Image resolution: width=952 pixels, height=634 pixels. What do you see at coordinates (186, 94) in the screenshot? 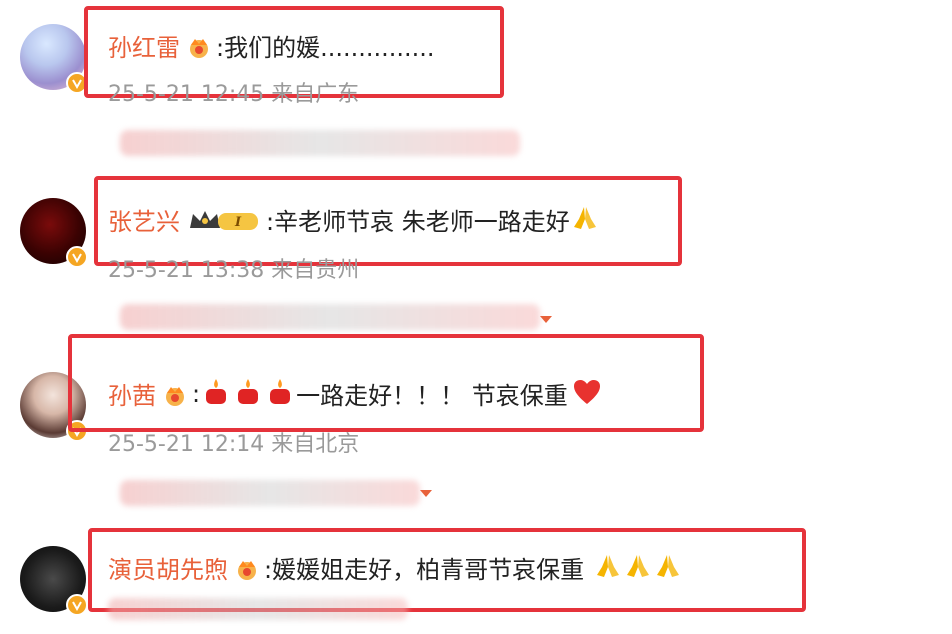
I see `comment-time: 25-5-21 12:45` at bounding box center [186, 94].